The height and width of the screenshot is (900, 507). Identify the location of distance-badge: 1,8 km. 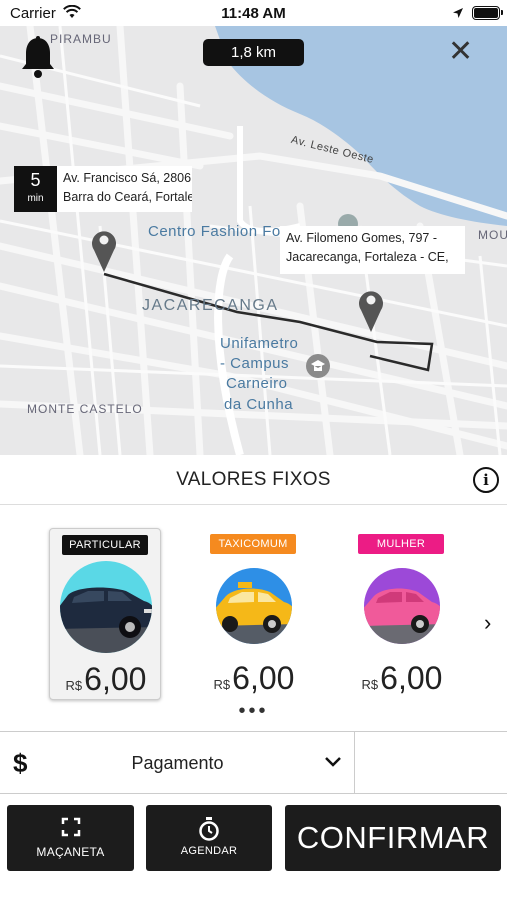
(253, 52).